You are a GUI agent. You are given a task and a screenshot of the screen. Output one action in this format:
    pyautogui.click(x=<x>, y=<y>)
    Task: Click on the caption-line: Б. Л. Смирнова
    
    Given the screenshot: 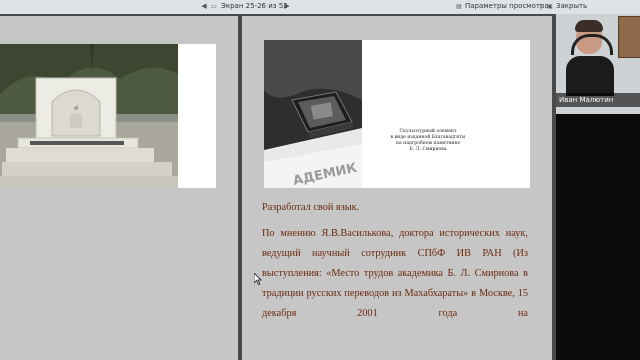 What is the action you would take?
    pyautogui.click(x=428, y=149)
    